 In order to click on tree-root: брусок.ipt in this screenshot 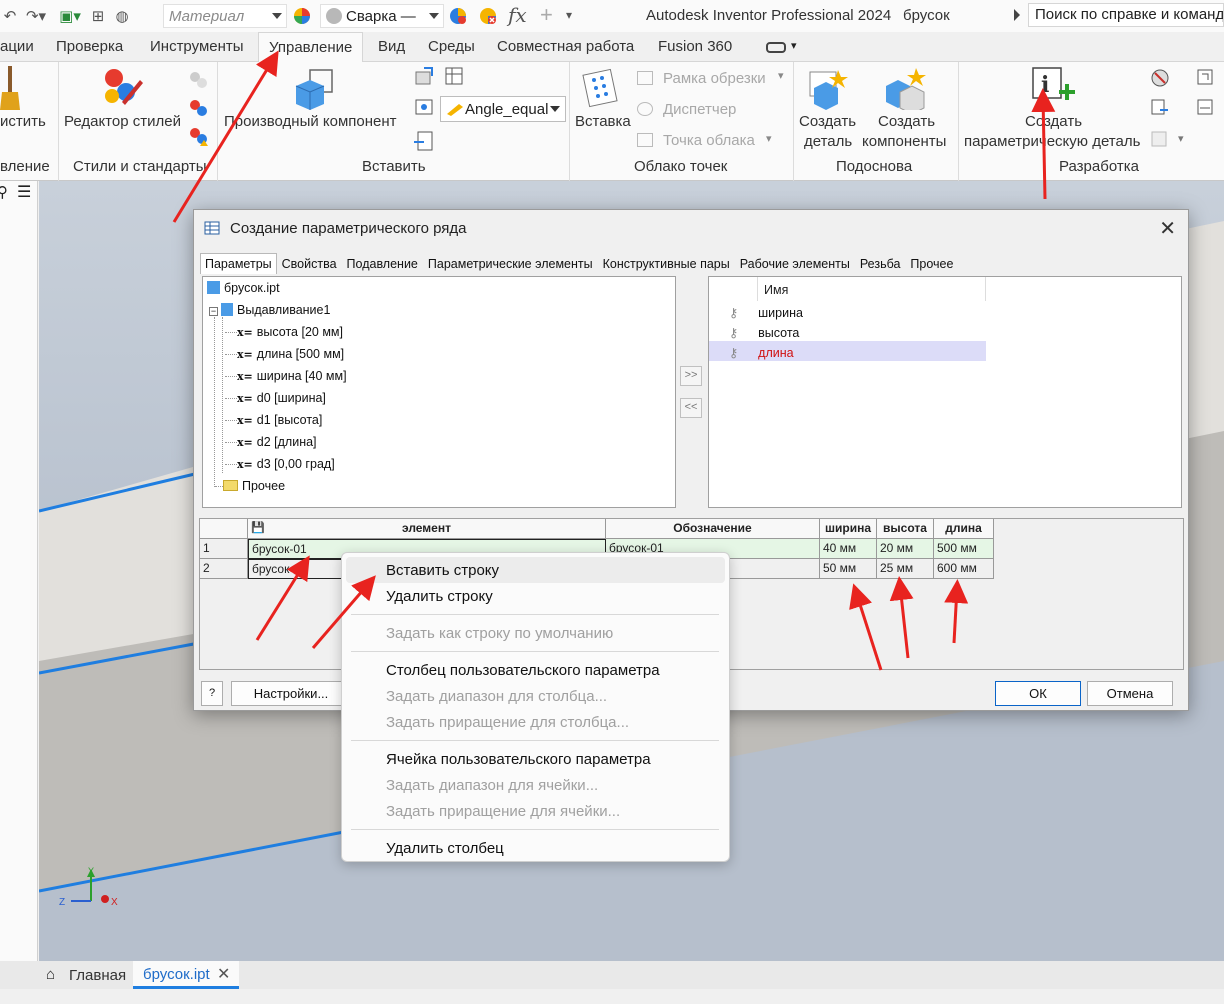, I will do `click(243, 288)`.